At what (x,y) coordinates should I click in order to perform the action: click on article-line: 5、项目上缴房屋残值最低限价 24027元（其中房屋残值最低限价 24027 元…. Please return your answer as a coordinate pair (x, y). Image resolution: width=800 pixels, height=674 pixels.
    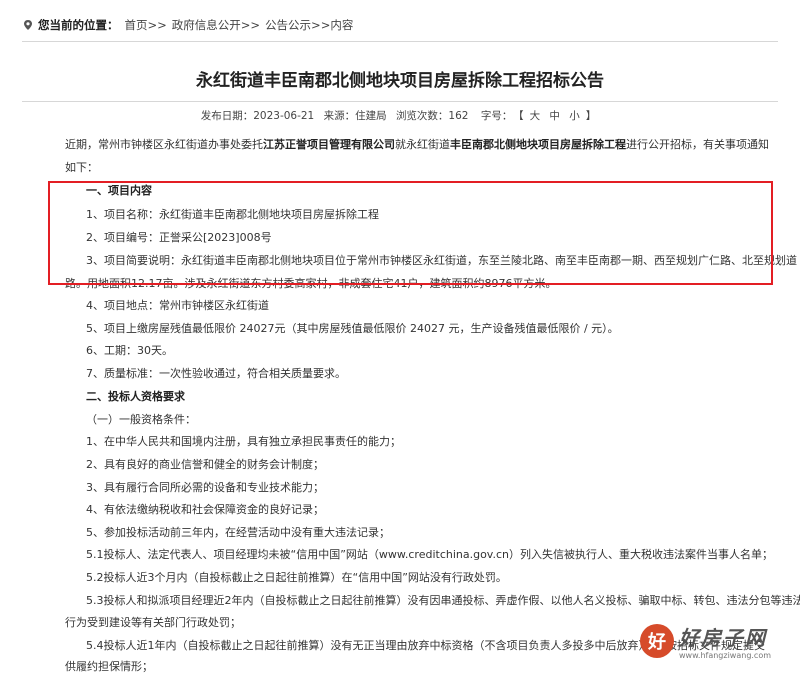
    Looking at the image, I should click on (352, 328).